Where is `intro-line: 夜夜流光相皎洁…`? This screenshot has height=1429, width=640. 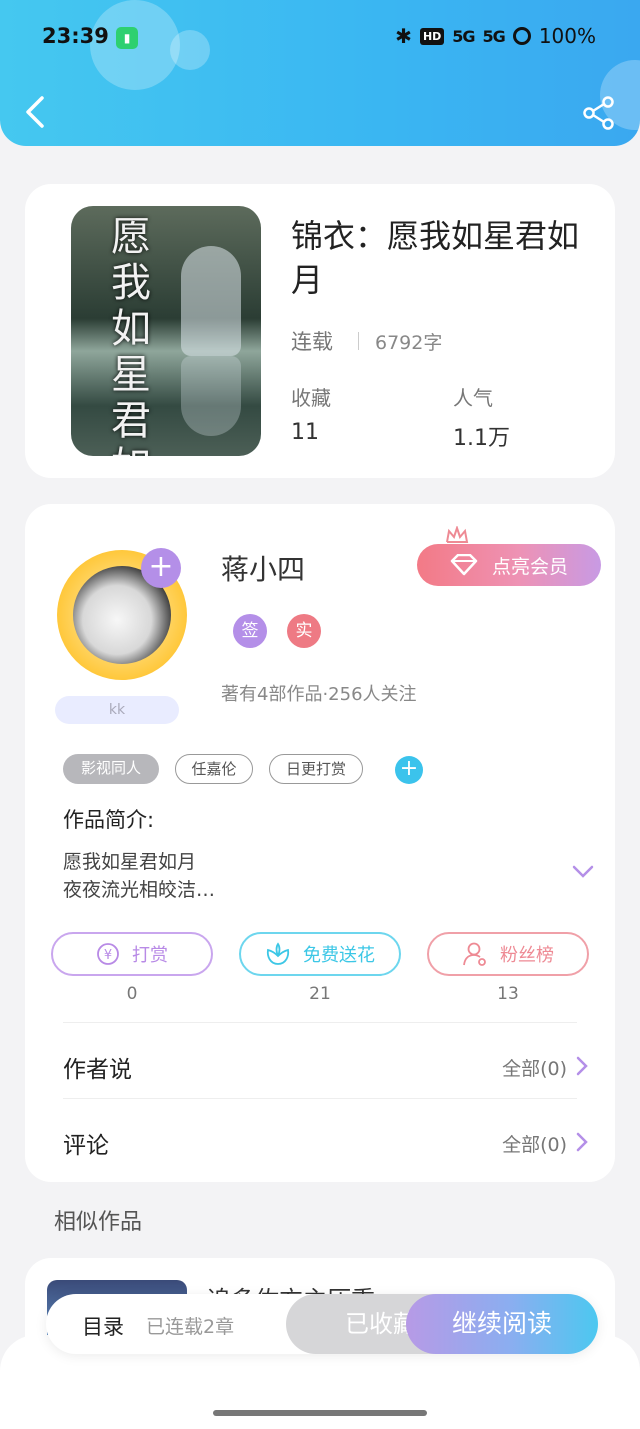
intro-line: 夜夜流光相皎洁… is located at coordinates (139, 890).